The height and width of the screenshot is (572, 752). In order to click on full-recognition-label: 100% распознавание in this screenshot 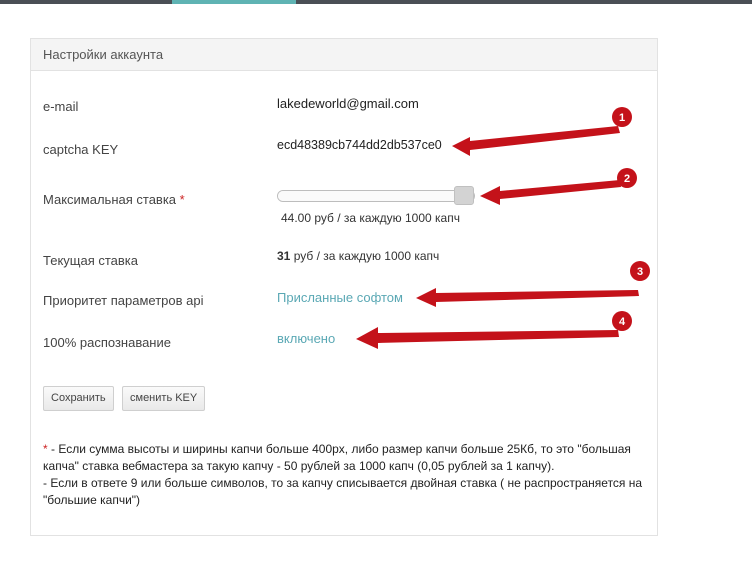, I will do `click(107, 342)`.